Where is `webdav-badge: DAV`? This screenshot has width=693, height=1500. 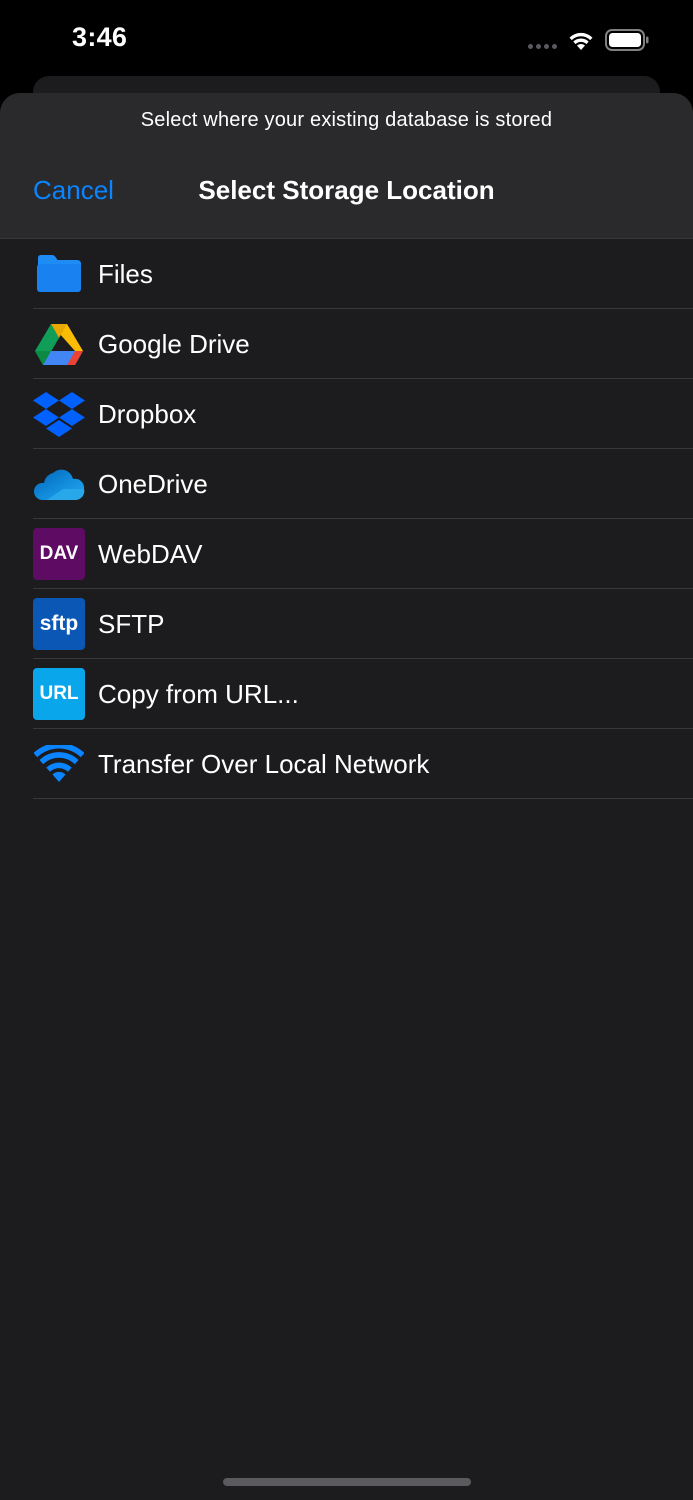
webdav-badge: DAV is located at coordinates (59, 554).